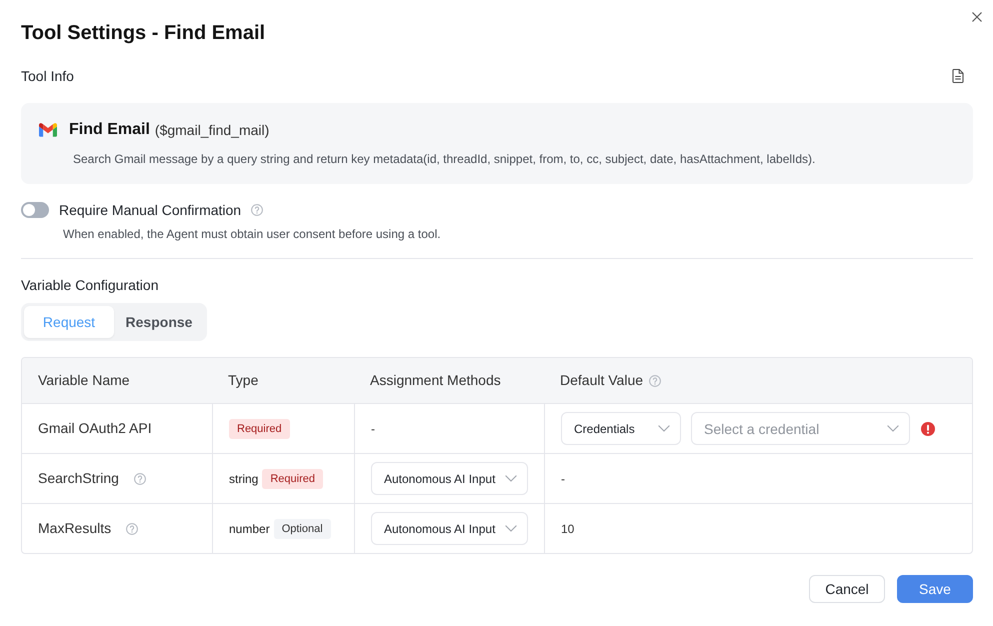  Describe the element at coordinates (143, 33) in the screenshot. I see `dialog-title: Tool Settings - Find Email` at that location.